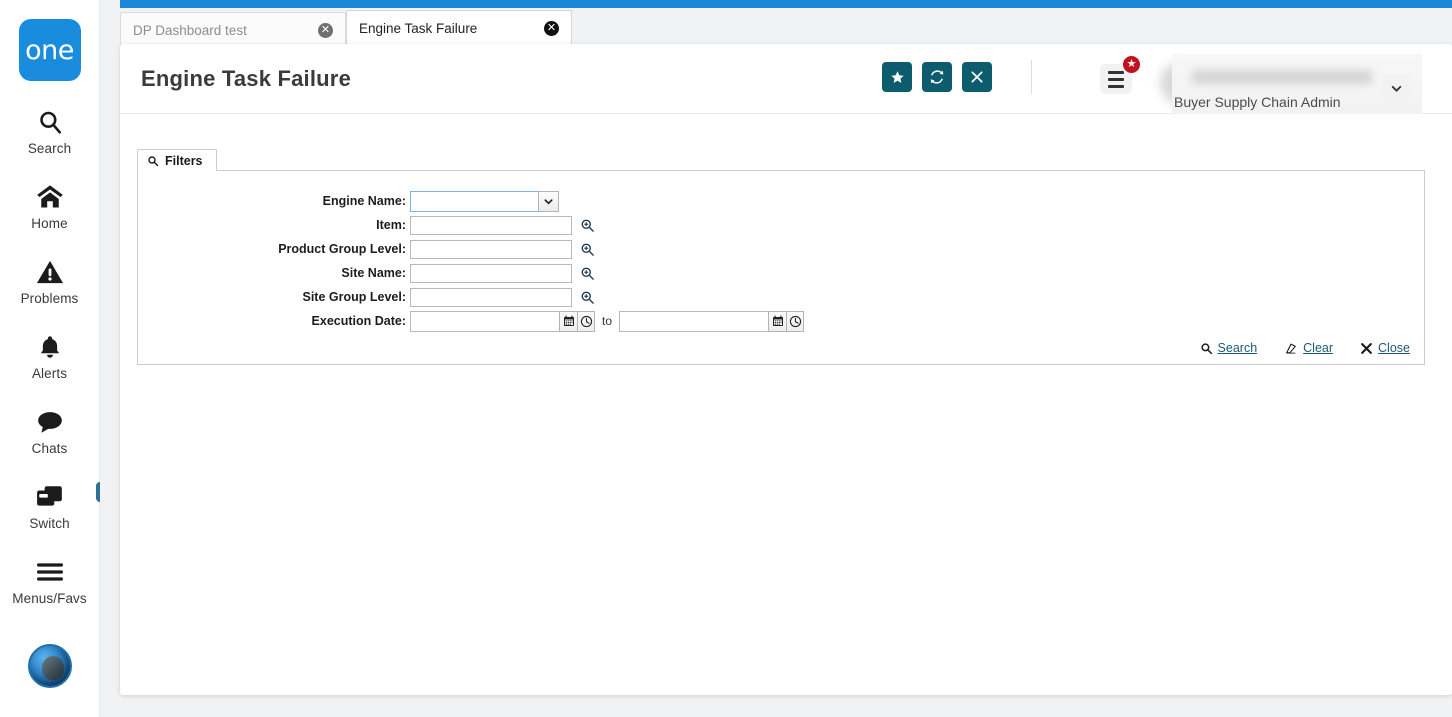 Image resolution: width=1452 pixels, height=717 pixels. Describe the element at coordinates (484, 321) in the screenshot. I see `execution-date-from-input` at that location.